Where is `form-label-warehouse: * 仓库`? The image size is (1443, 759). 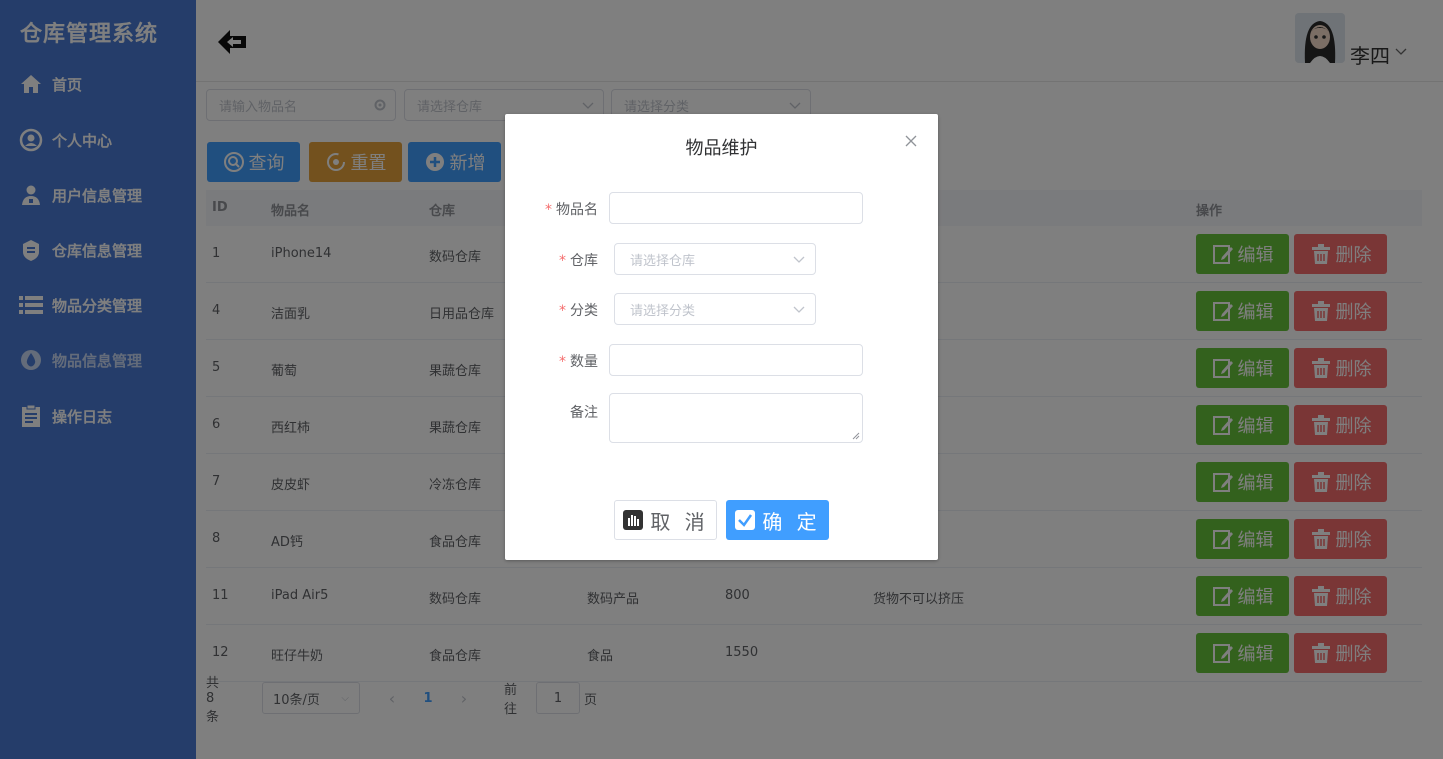 form-label-warehouse: * 仓库 is located at coordinates (558, 260).